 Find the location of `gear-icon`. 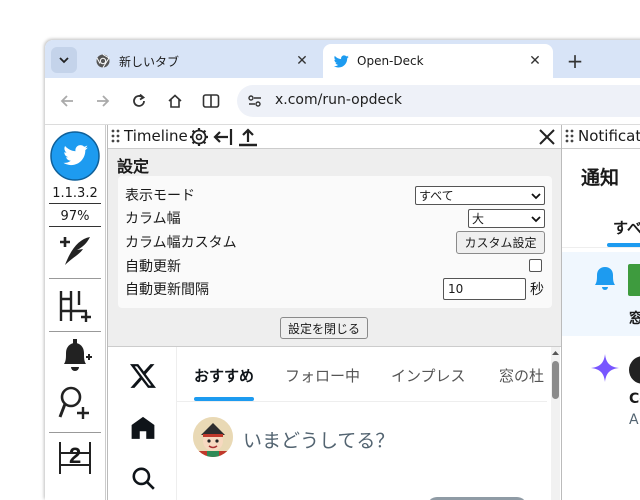

gear-icon is located at coordinates (199, 136).